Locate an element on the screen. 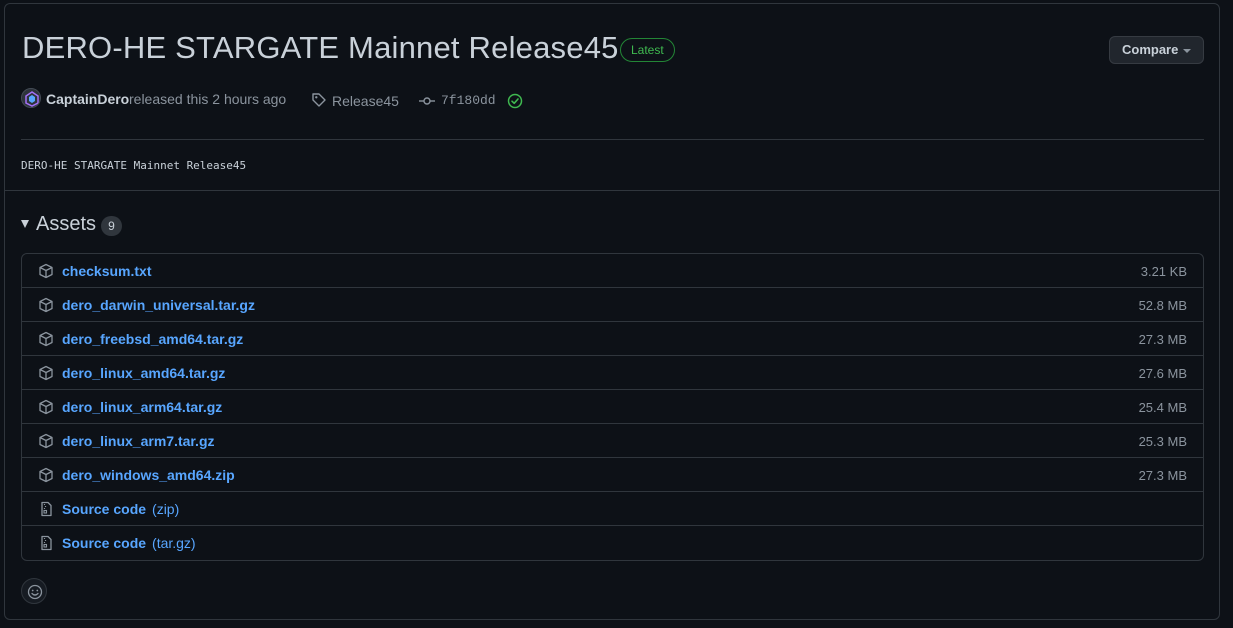 The image size is (1233, 628). asset-format: (tar.gz) is located at coordinates (174, 543).